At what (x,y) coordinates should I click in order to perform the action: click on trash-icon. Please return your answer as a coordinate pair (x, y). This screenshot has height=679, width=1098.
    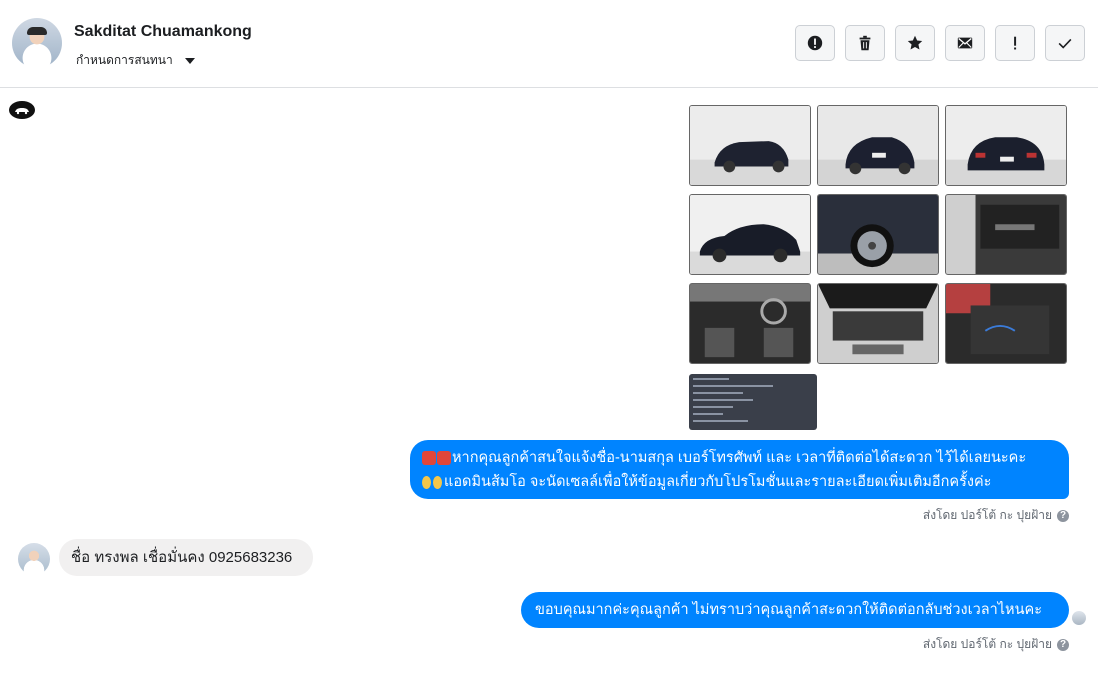
    Looking at the image, I should click on (865, 43).